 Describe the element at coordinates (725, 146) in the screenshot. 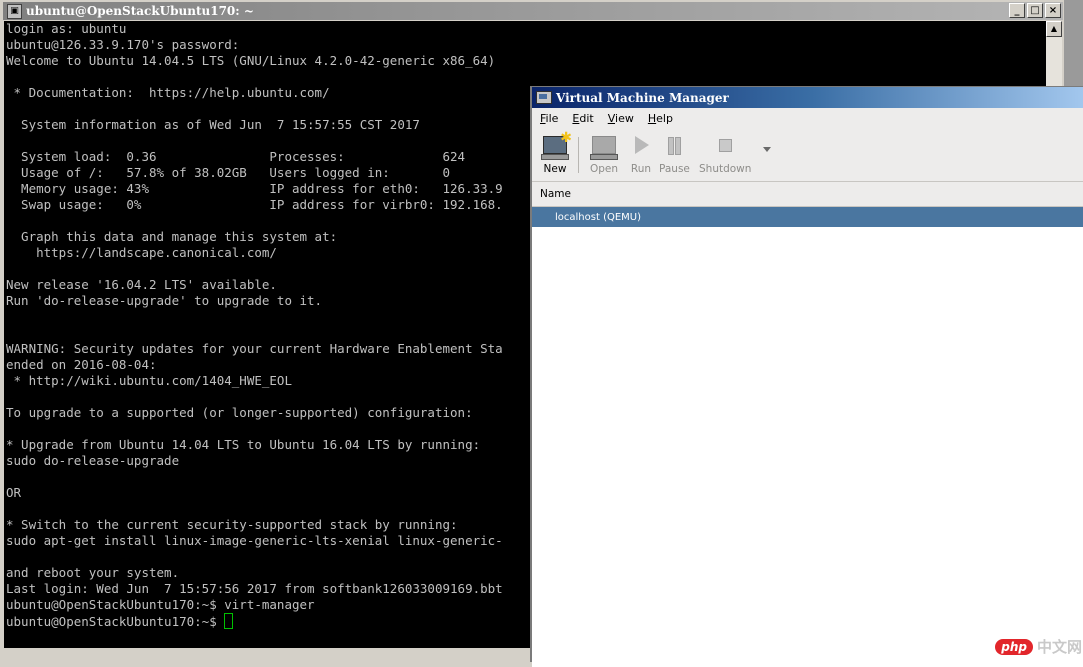

I see `stop-icon` at that location.